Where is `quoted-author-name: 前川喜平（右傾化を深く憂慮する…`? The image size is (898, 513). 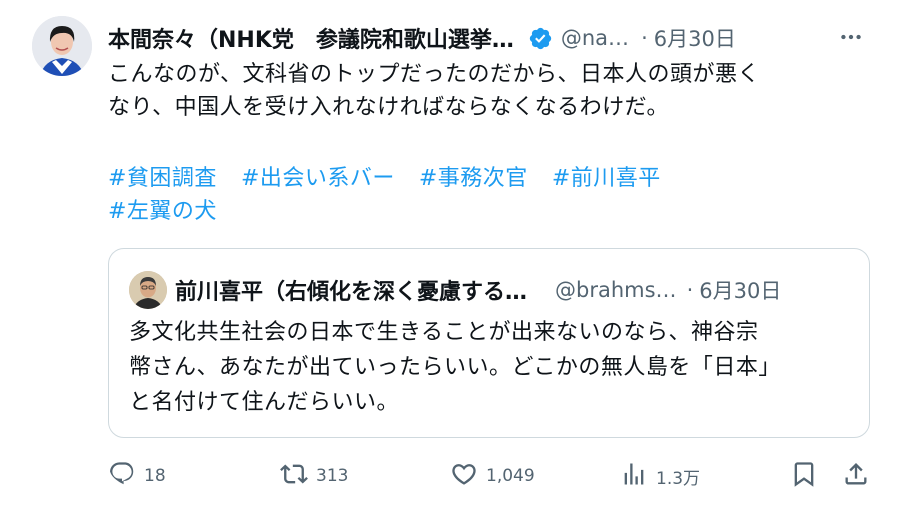
quoted-author-name: 前川喜平（右傾化を深く憂慮する… is located at coordinates (351, 290).